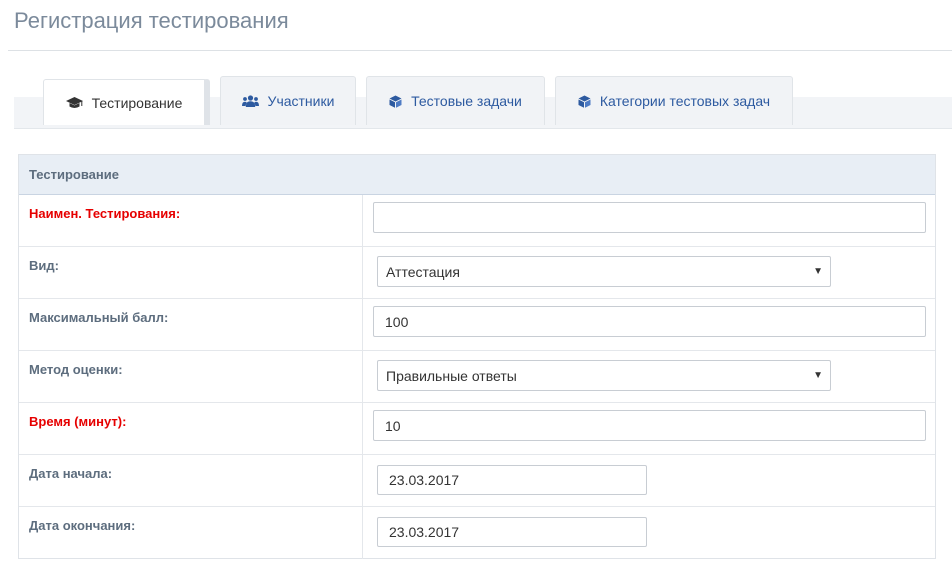 Image resolution: width=952 pixels, height=578 pixels. I want to click on tab-participants: Участники, so click(288, 100).